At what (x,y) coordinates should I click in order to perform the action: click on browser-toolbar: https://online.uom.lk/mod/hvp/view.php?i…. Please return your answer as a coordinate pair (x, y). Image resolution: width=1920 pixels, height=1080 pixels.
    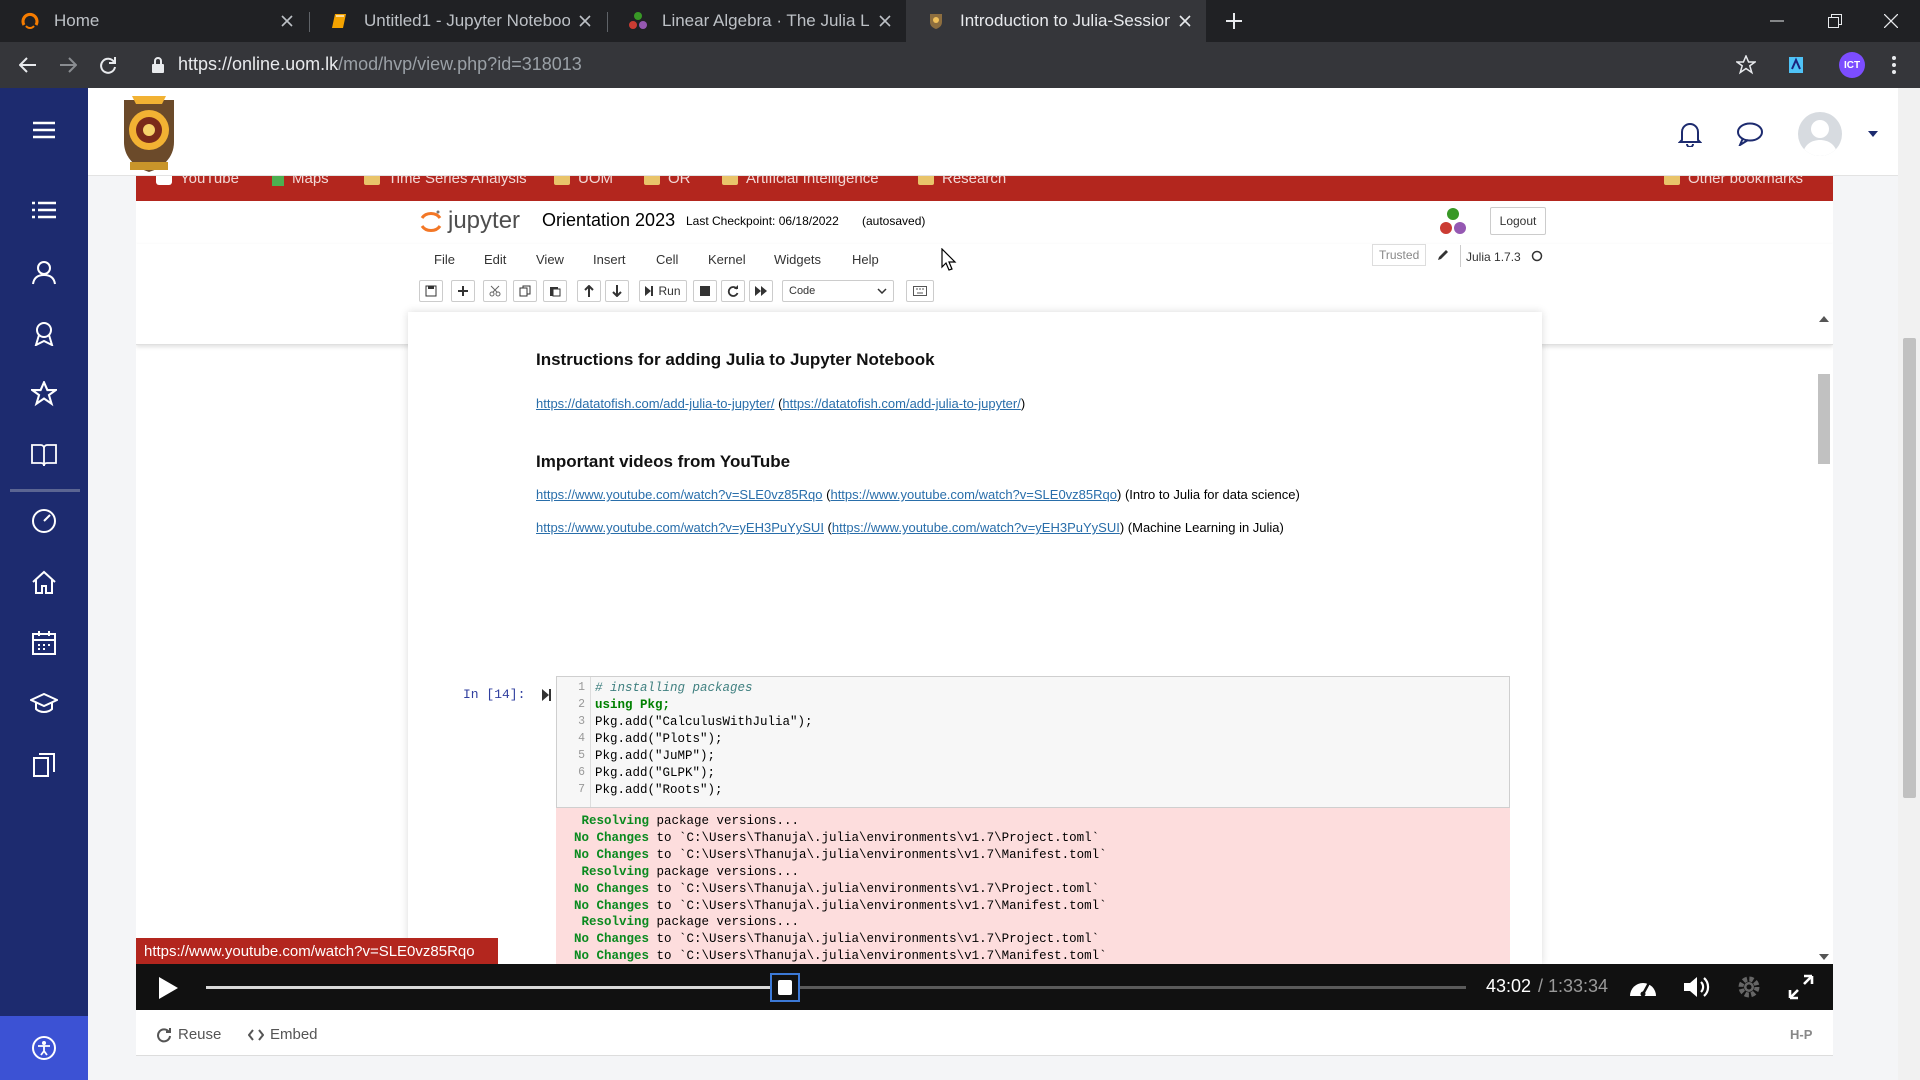
    Looking at the image, I should click on (960, 65).